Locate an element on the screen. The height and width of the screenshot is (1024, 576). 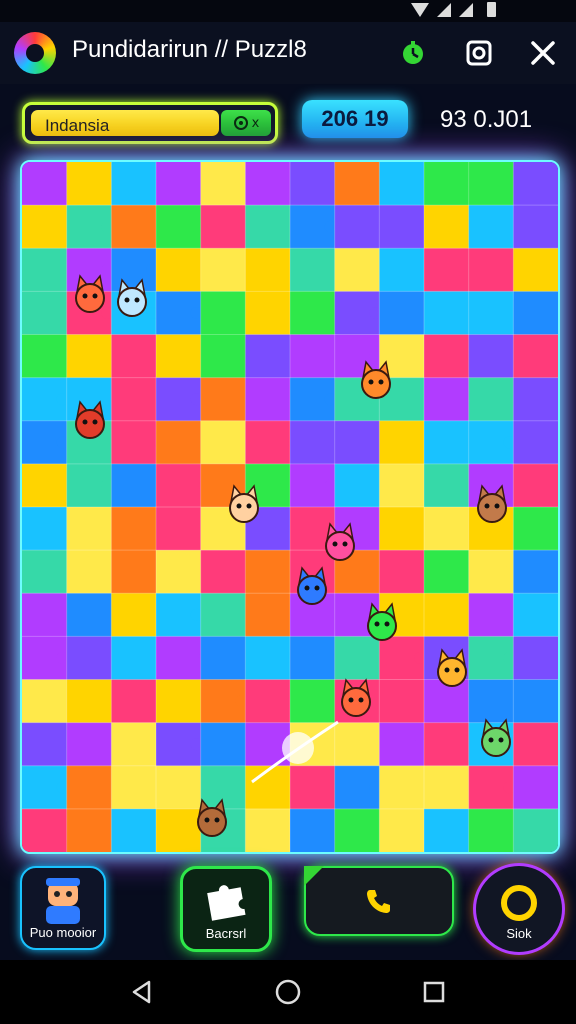
home-icon is located at coordinates (288, 992).